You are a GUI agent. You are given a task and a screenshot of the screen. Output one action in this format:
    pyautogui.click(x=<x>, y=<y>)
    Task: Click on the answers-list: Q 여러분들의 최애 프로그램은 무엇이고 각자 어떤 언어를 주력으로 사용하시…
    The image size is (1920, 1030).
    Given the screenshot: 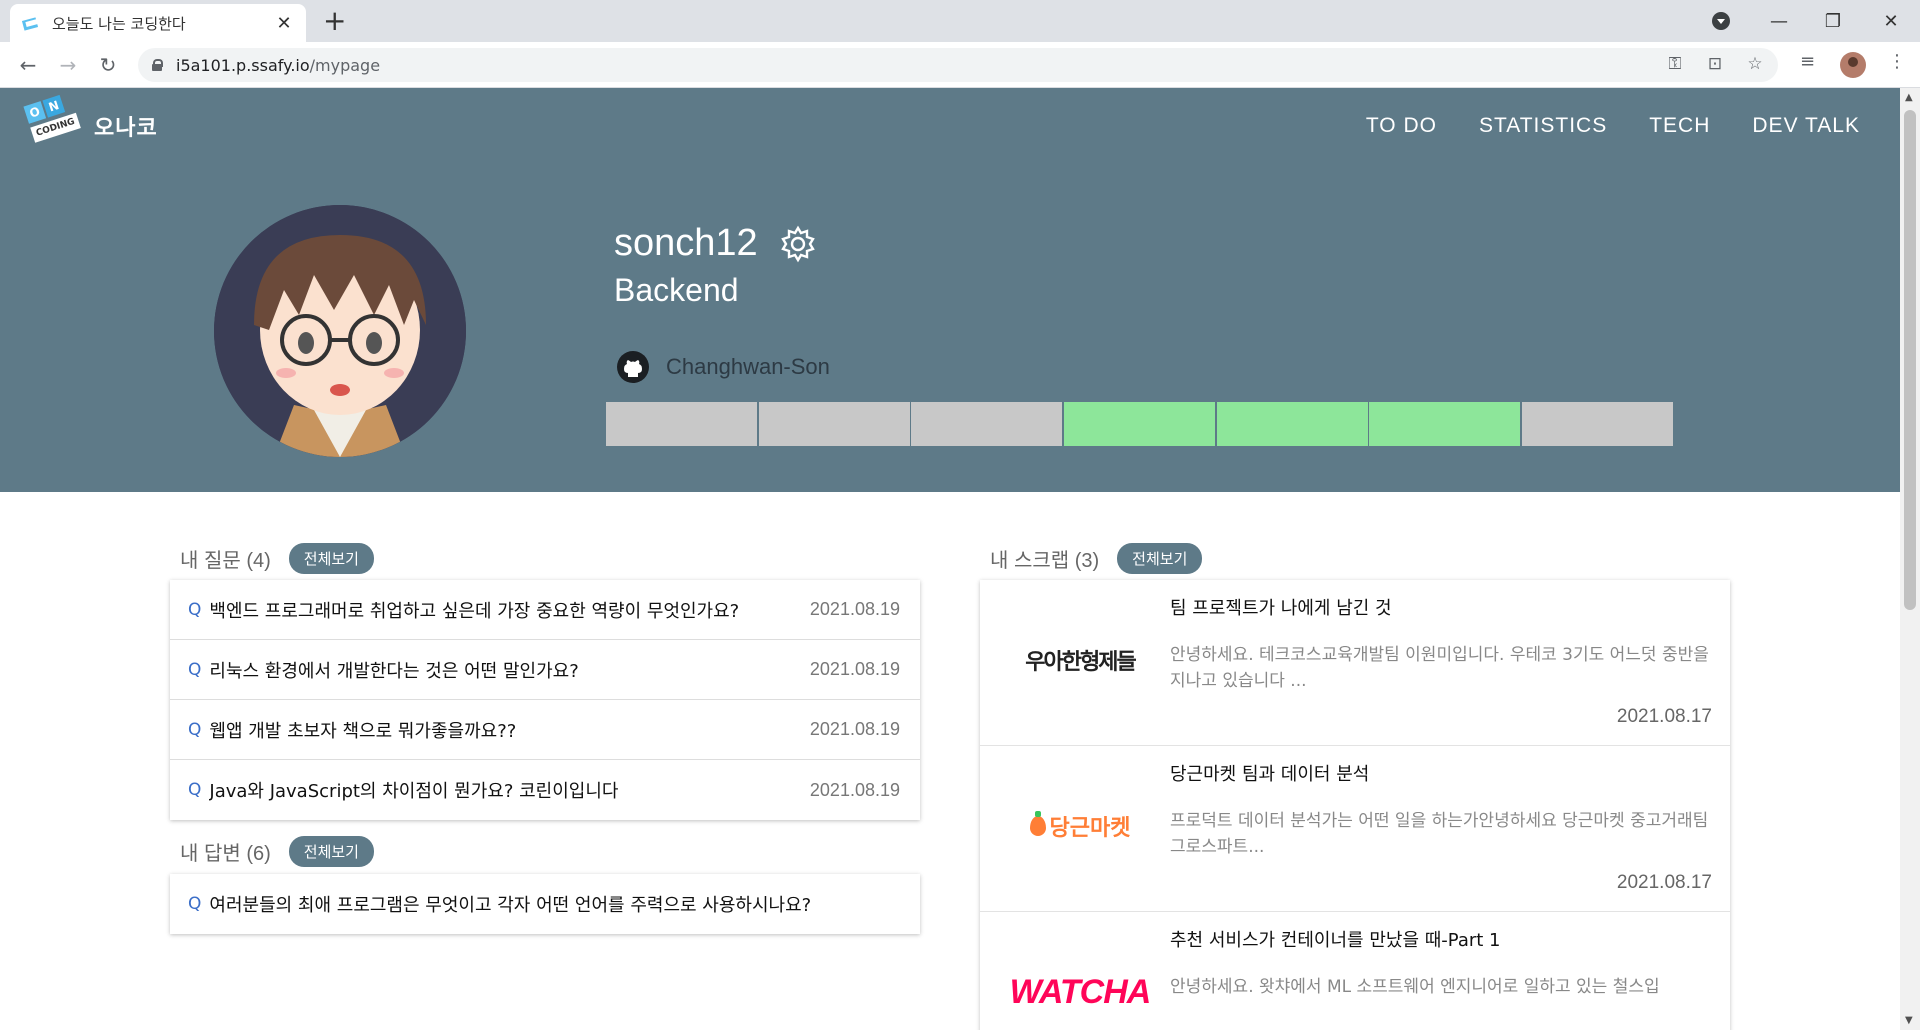 What is the action you would take?
    pyautogui.click(x=545, y=904)
    